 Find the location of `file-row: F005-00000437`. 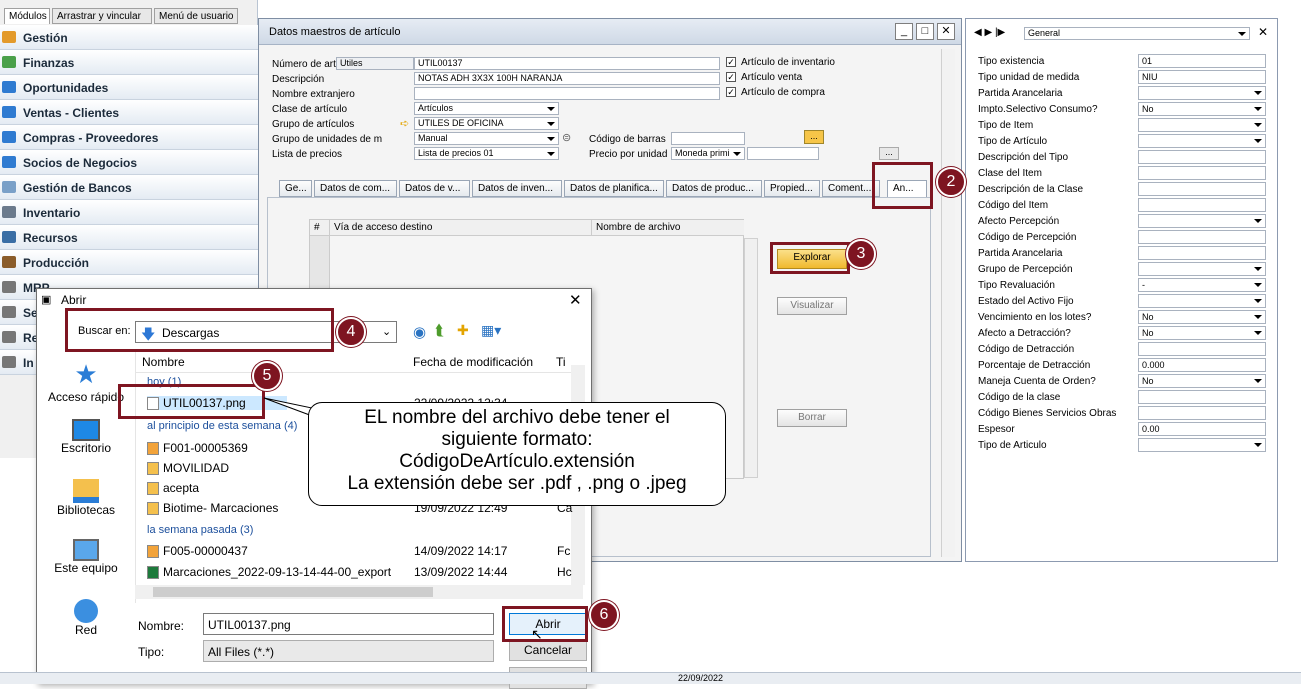

file-row: F005-00000437 is located at coordinates (197, 551).